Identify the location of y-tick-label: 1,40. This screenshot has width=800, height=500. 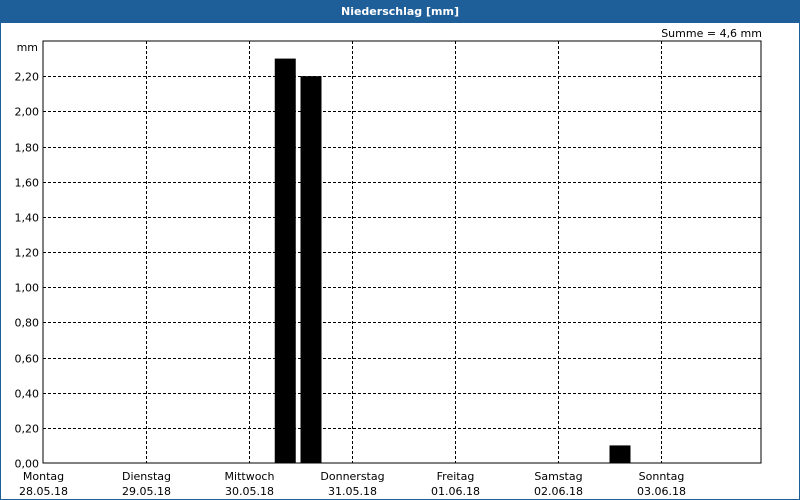
(27, 218).